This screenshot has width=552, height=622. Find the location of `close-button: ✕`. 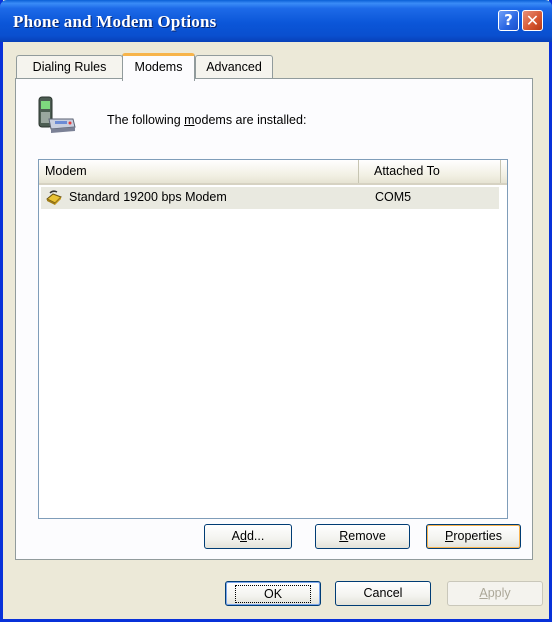

close-button: ✕ is located at coordinates (532, 20).